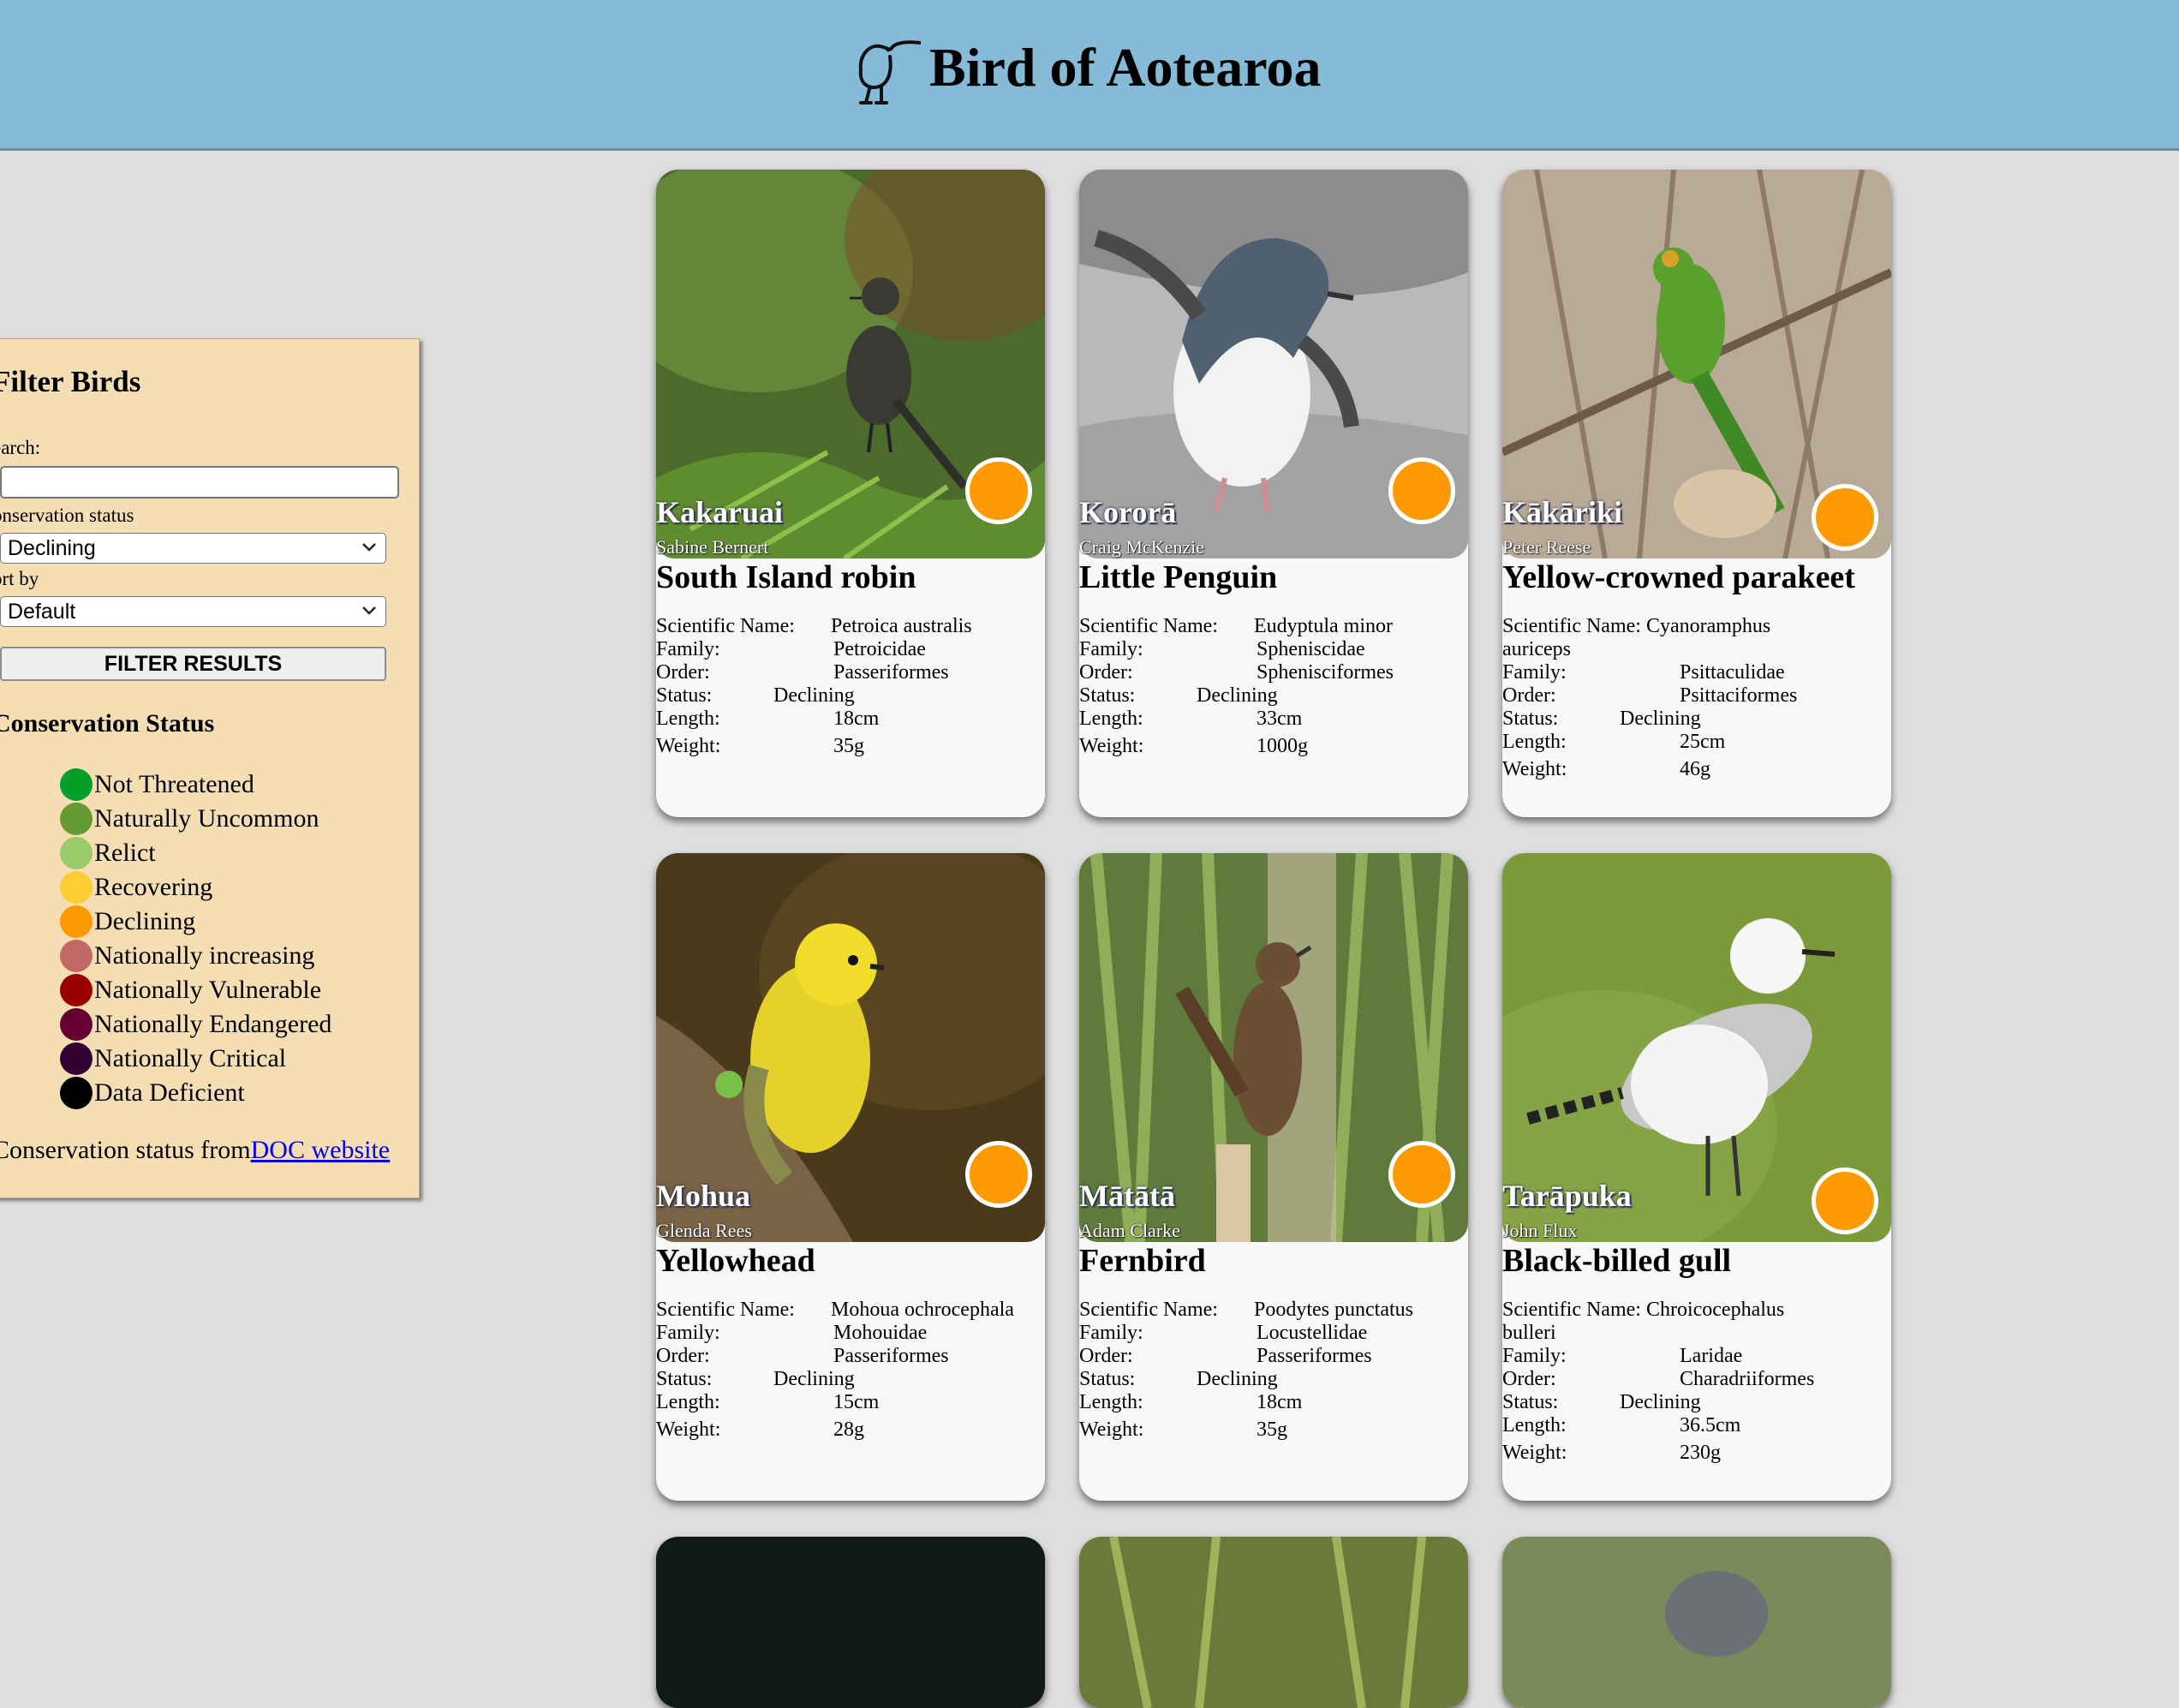  What do you see at coordinates (703, 1196) in the screenshot?
I see `bird-maori-name: Mohua` at bounding box center [703, 1196].